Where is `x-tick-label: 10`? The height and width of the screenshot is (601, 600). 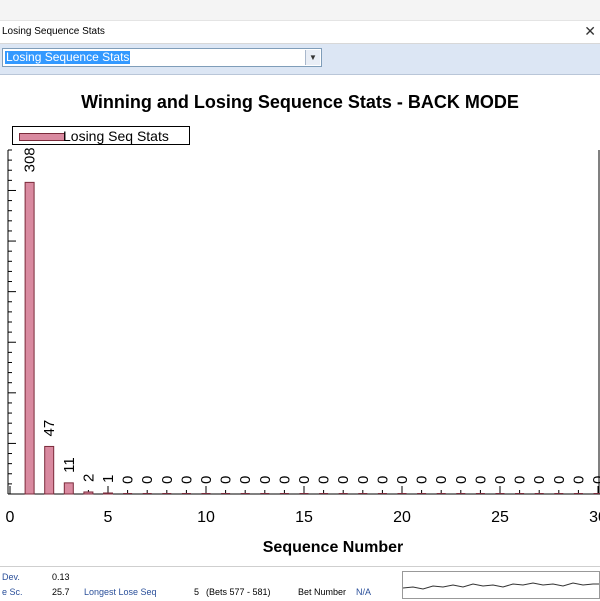 x-tick-label: 10 is located at coordinates (206, 517).